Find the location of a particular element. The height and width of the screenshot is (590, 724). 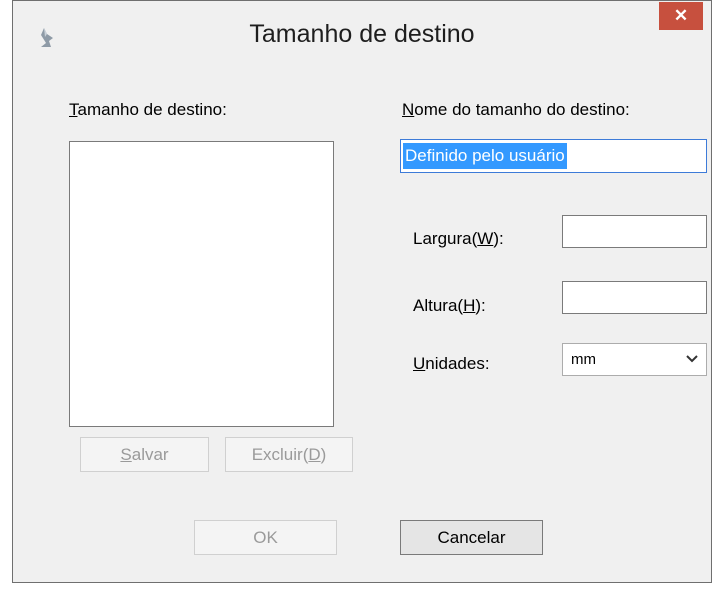

close-icon: ✕ is located at coordinates (681, 15).